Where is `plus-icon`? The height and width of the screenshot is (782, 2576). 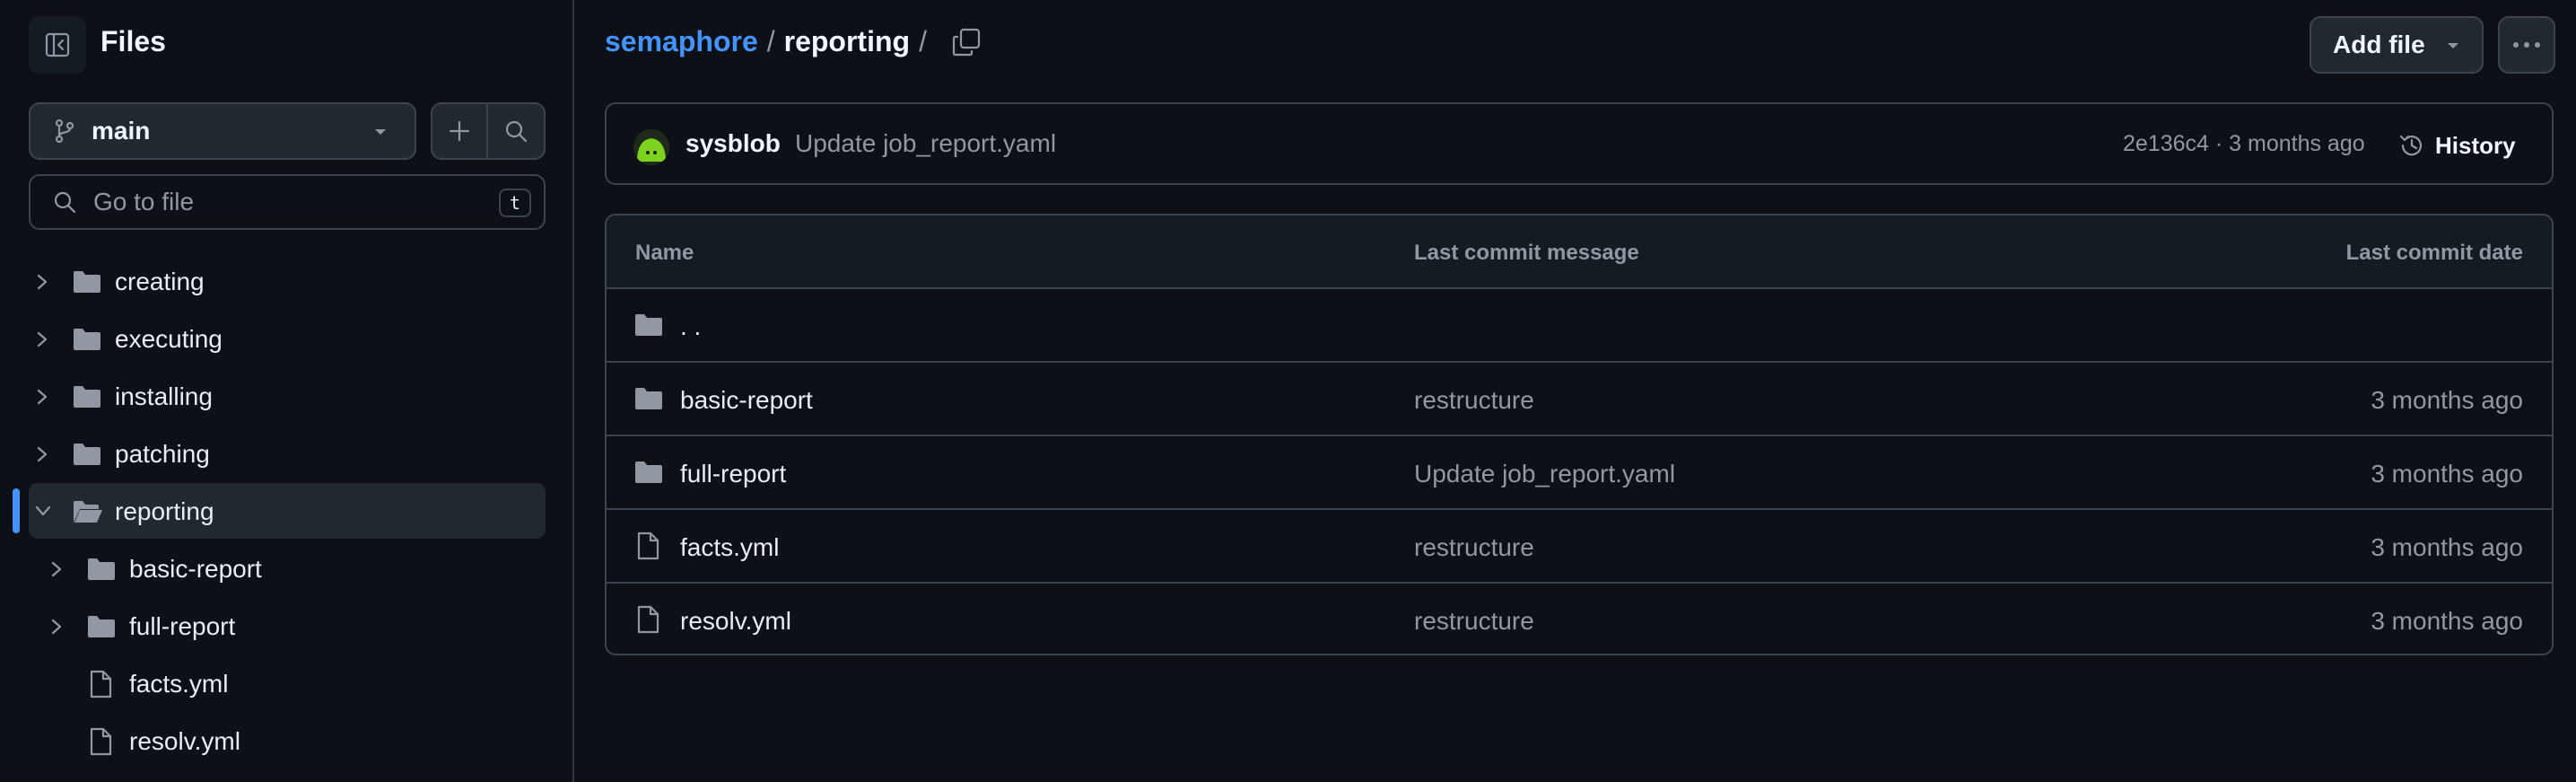 plus-icon is located at coordinates (459, 131).